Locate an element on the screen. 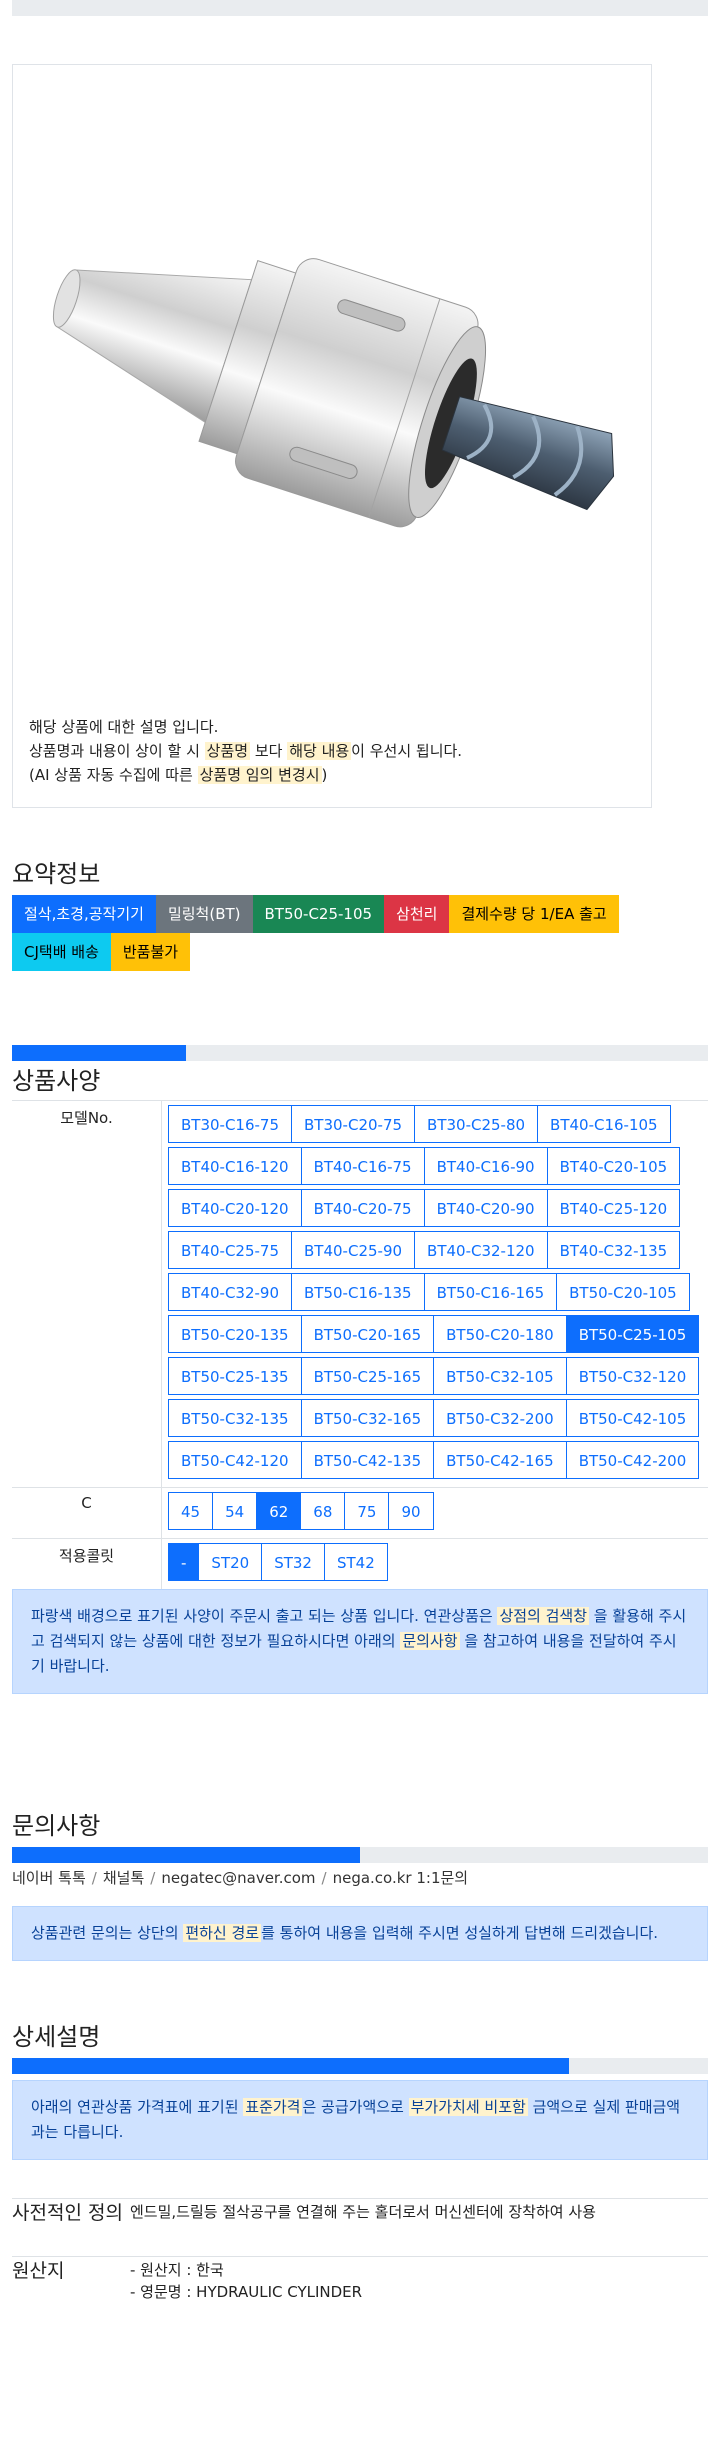  model-option: BT50-C25-135 is located at coordinates (235, 1376).